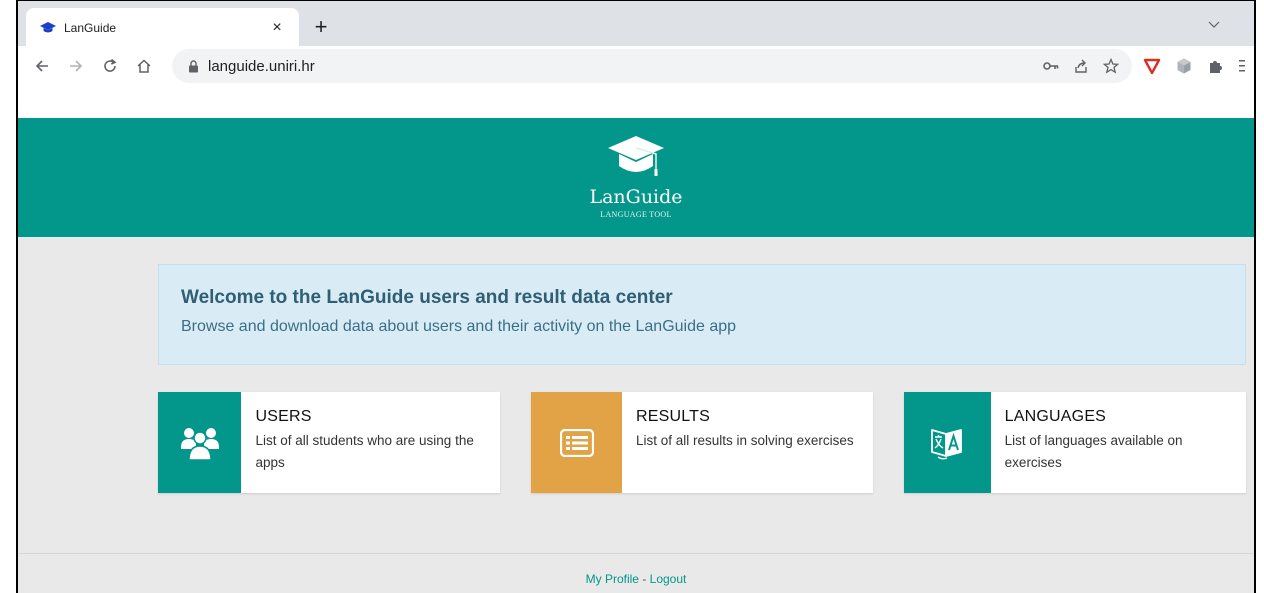 Image resolution: width=1264 pixels, height=593 pixels. I want to click on logout-link: Logout, so click(668, 579).